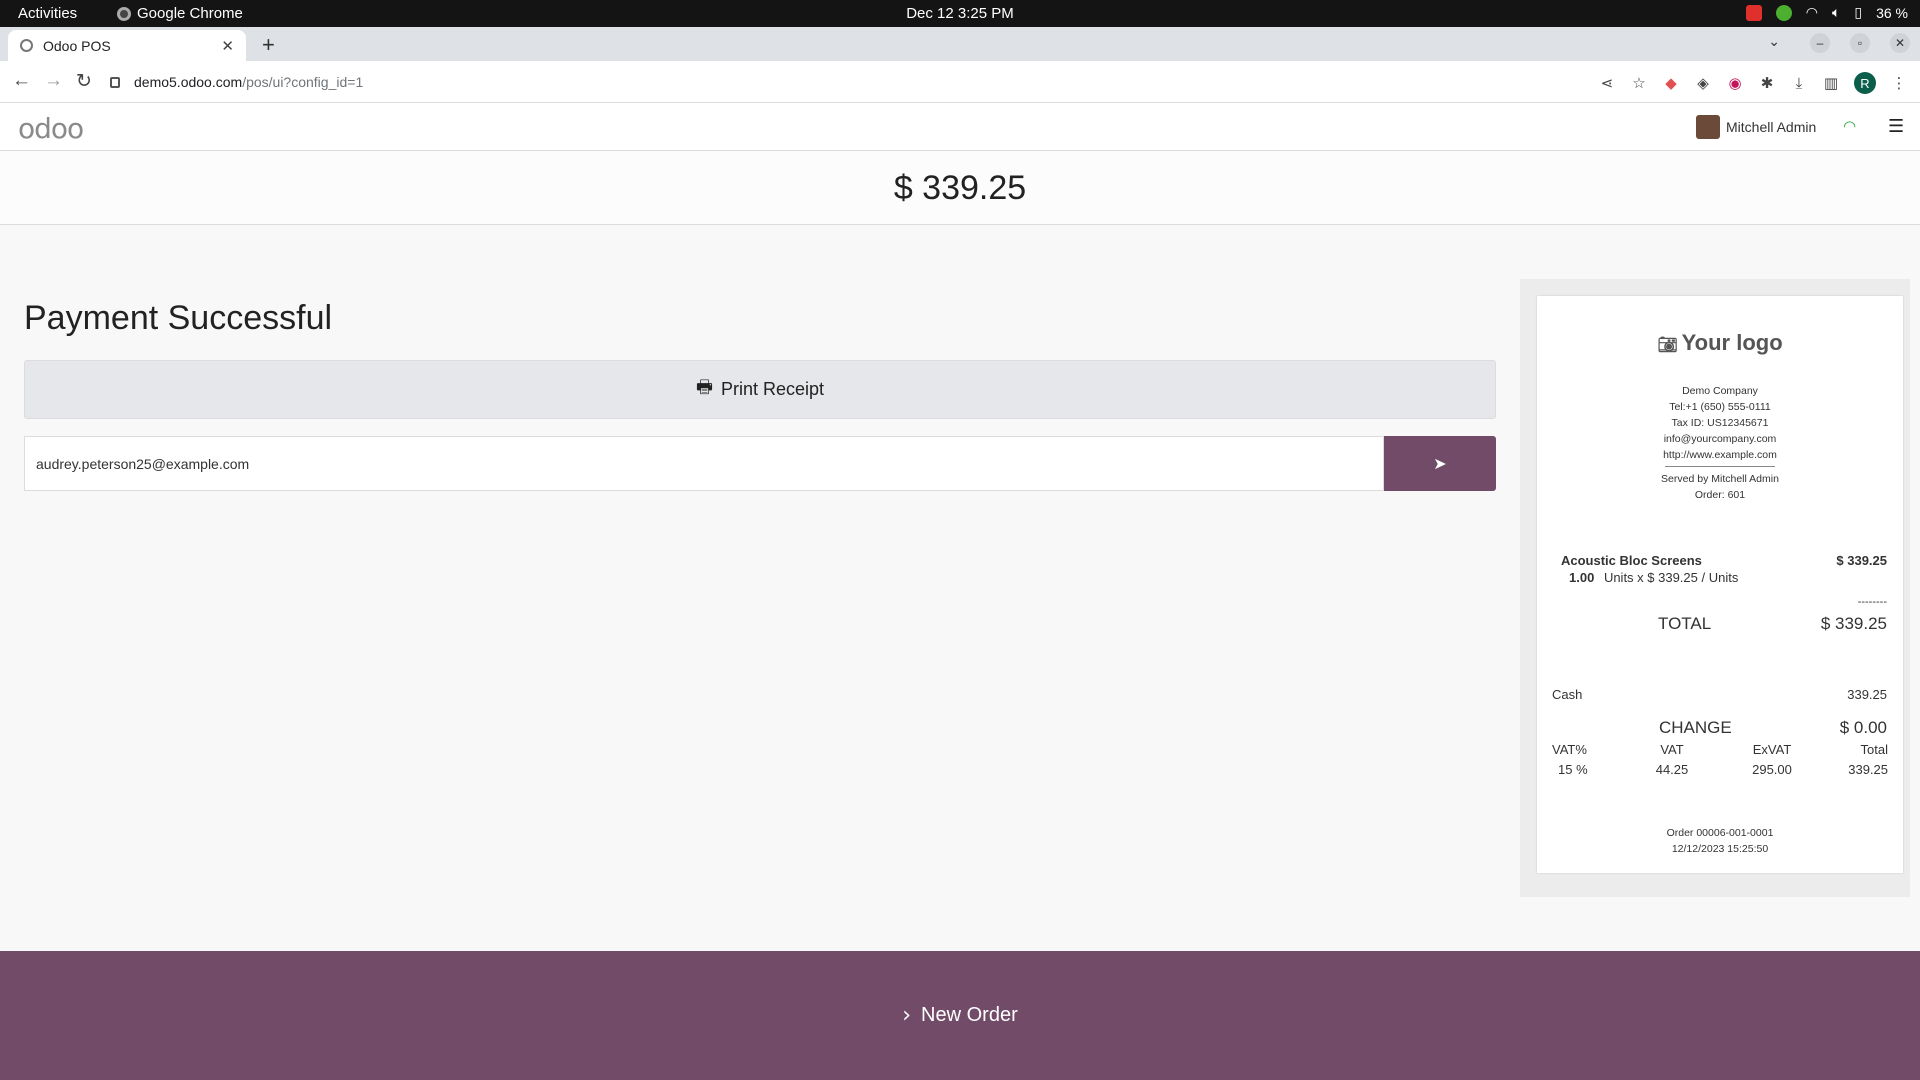 The height and width of the screenshot is (1080, 1920). Describe the element at coordinates (969, 1015) in the screenshot. I see `new-order-label: New Order` at that location.